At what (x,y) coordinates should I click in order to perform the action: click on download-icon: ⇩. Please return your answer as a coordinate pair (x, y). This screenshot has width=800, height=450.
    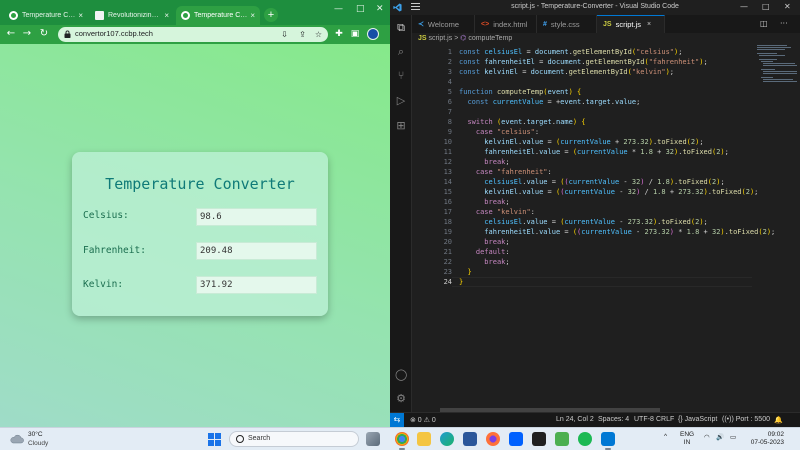
    Looking at the image, I should click on (284, 34).